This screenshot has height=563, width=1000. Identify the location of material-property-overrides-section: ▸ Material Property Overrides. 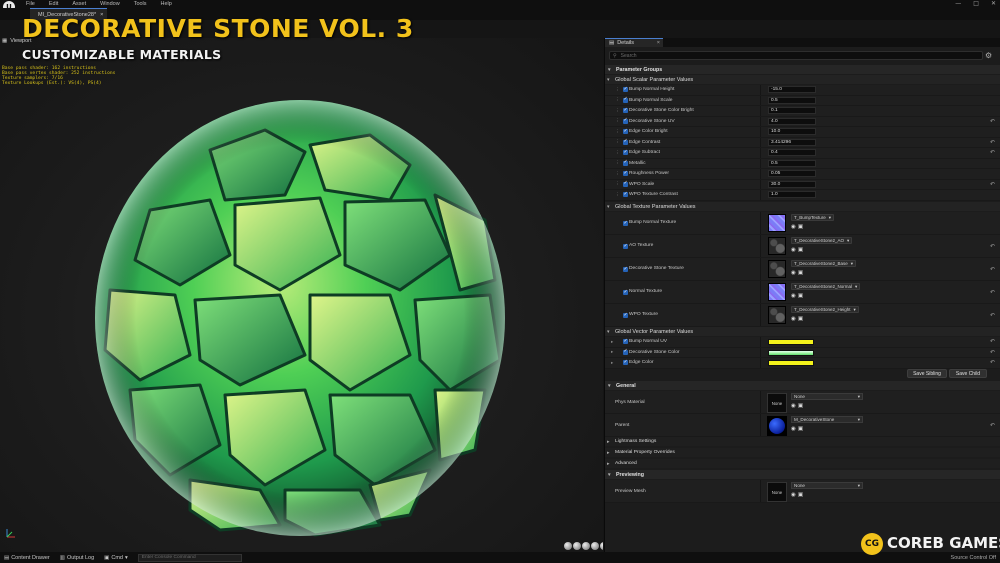
(802, 452).